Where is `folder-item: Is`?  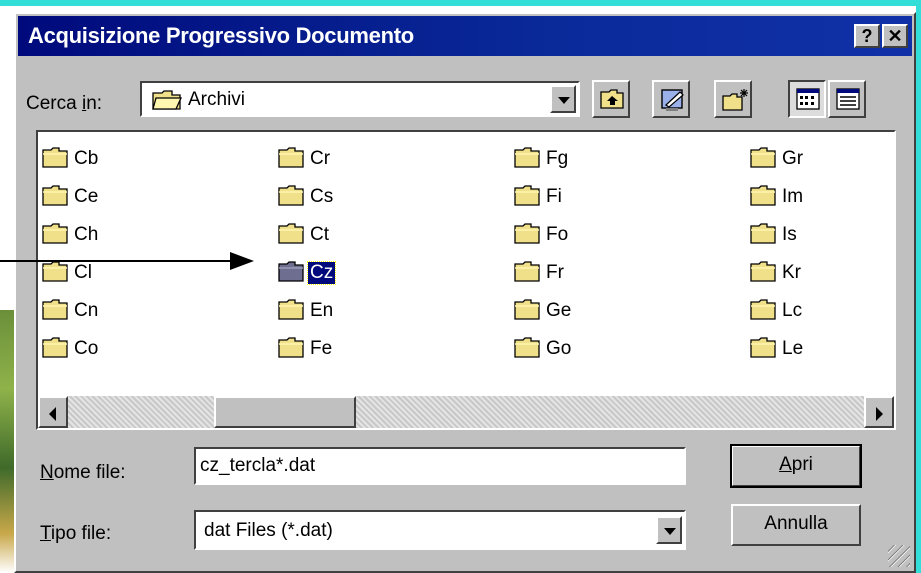
folder-item: Is is located at coordinates (777, 235).